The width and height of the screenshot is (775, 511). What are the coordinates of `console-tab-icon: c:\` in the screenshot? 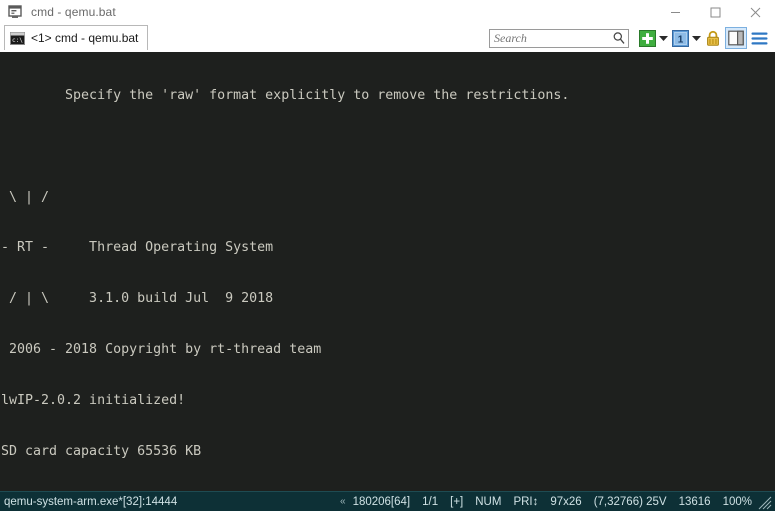 It's located at (17, 38).